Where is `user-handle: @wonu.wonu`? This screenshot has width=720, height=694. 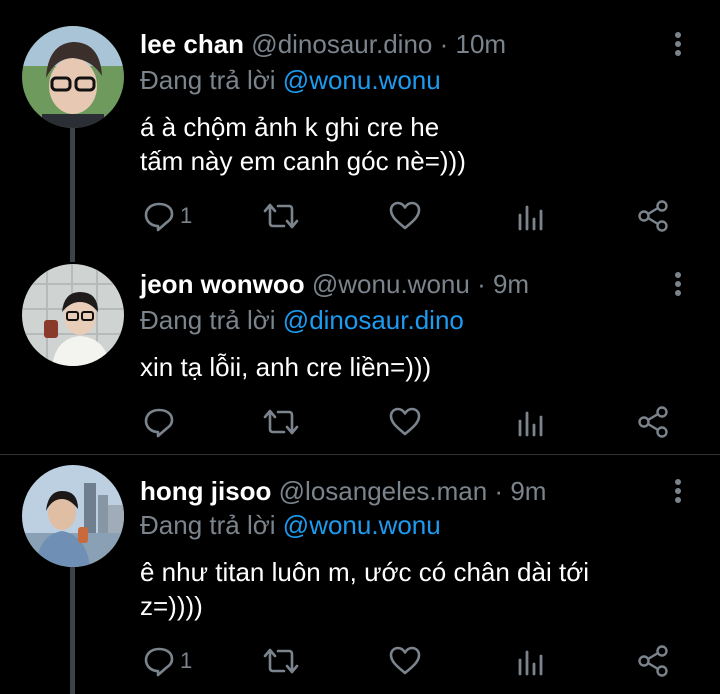 user-handle: @wonu.wonu is located at coordinates (391, 284).